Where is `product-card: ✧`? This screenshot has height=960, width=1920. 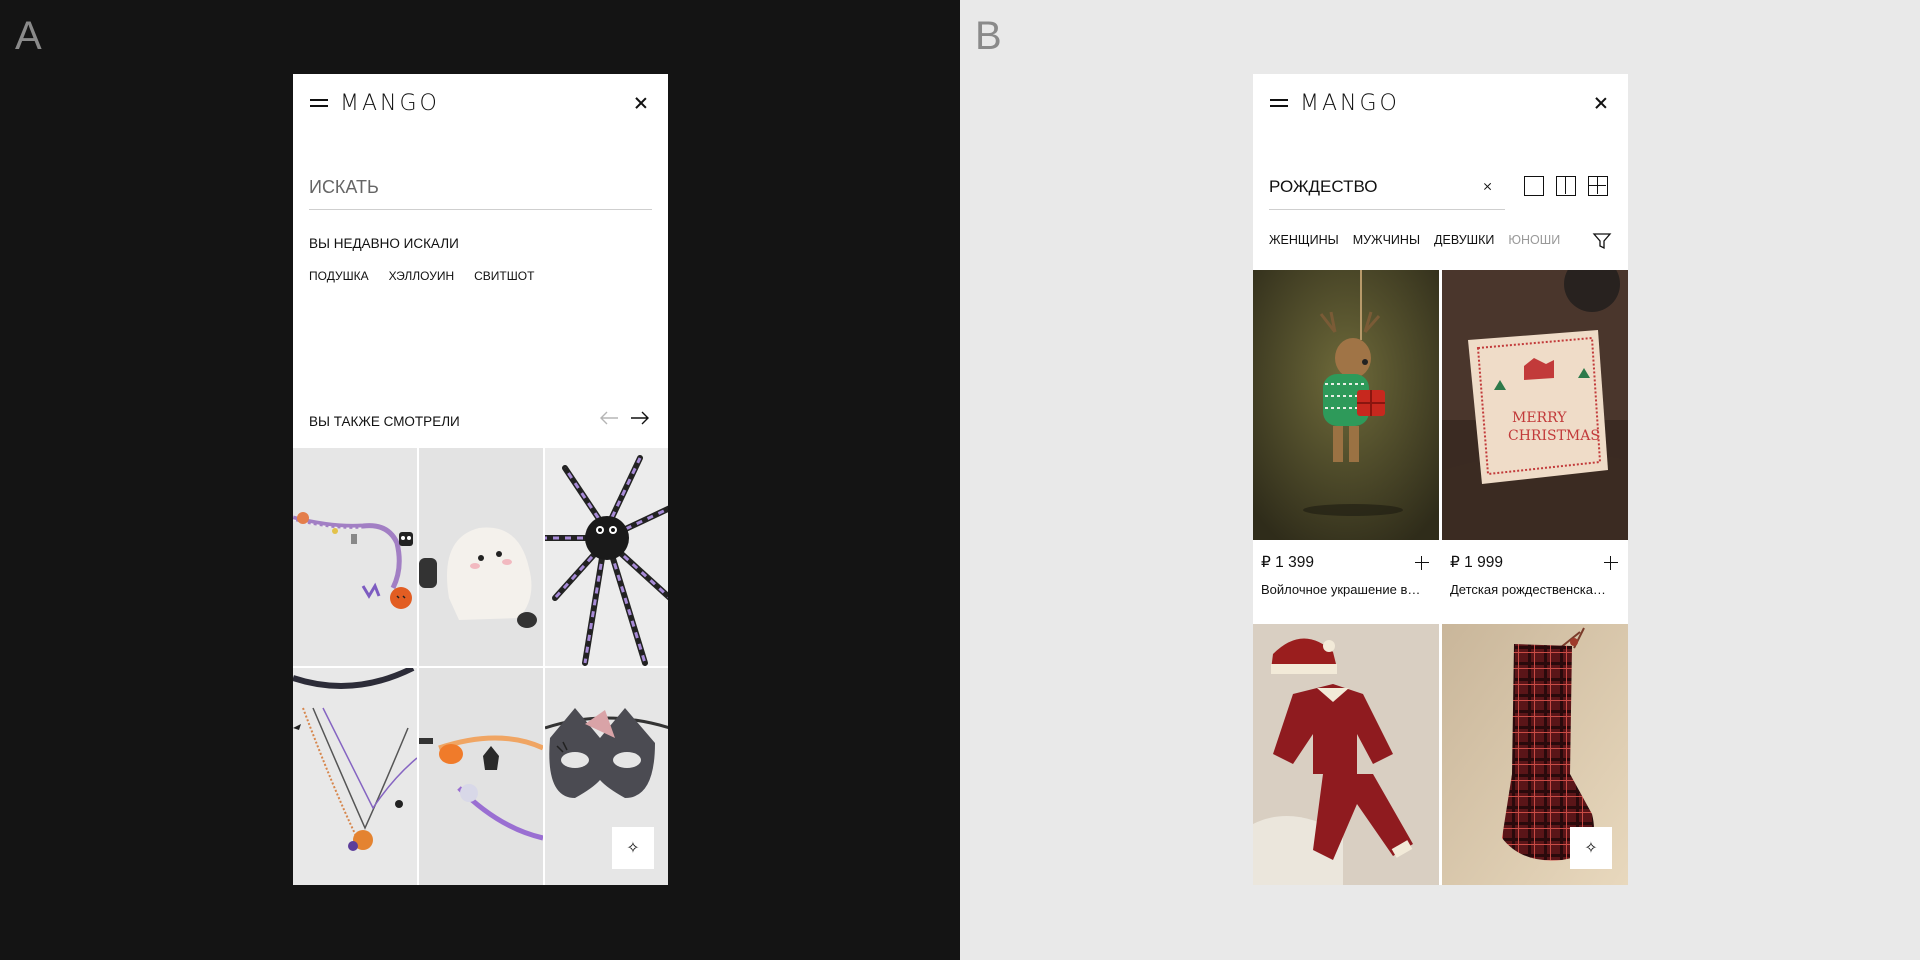 product-card: ✧ is located at coordinates (1535, 754).